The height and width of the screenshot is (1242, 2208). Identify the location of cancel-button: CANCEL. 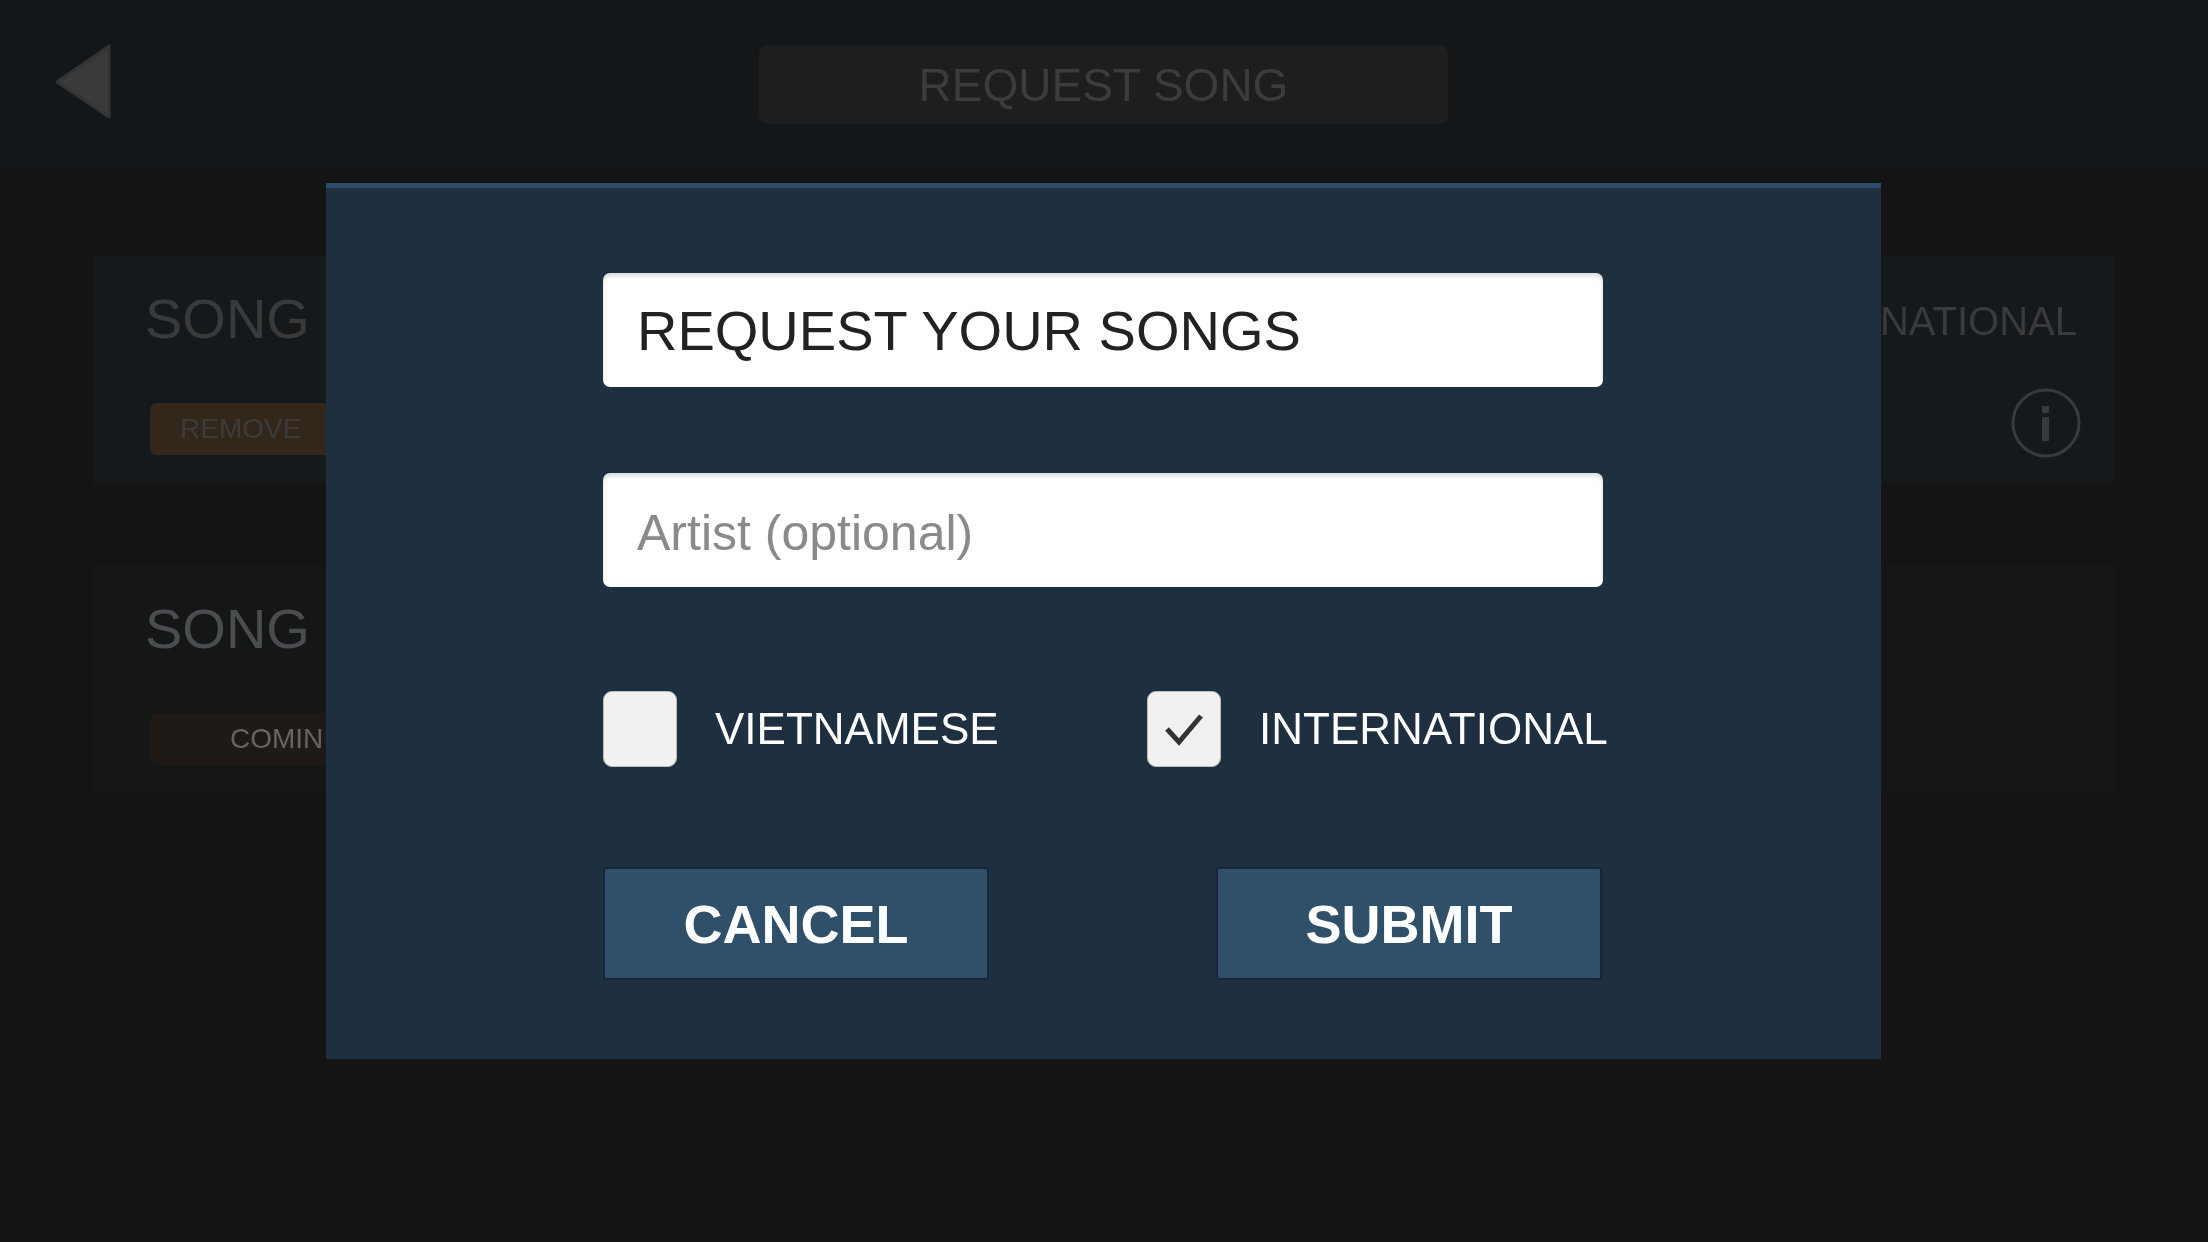
(796, 923).